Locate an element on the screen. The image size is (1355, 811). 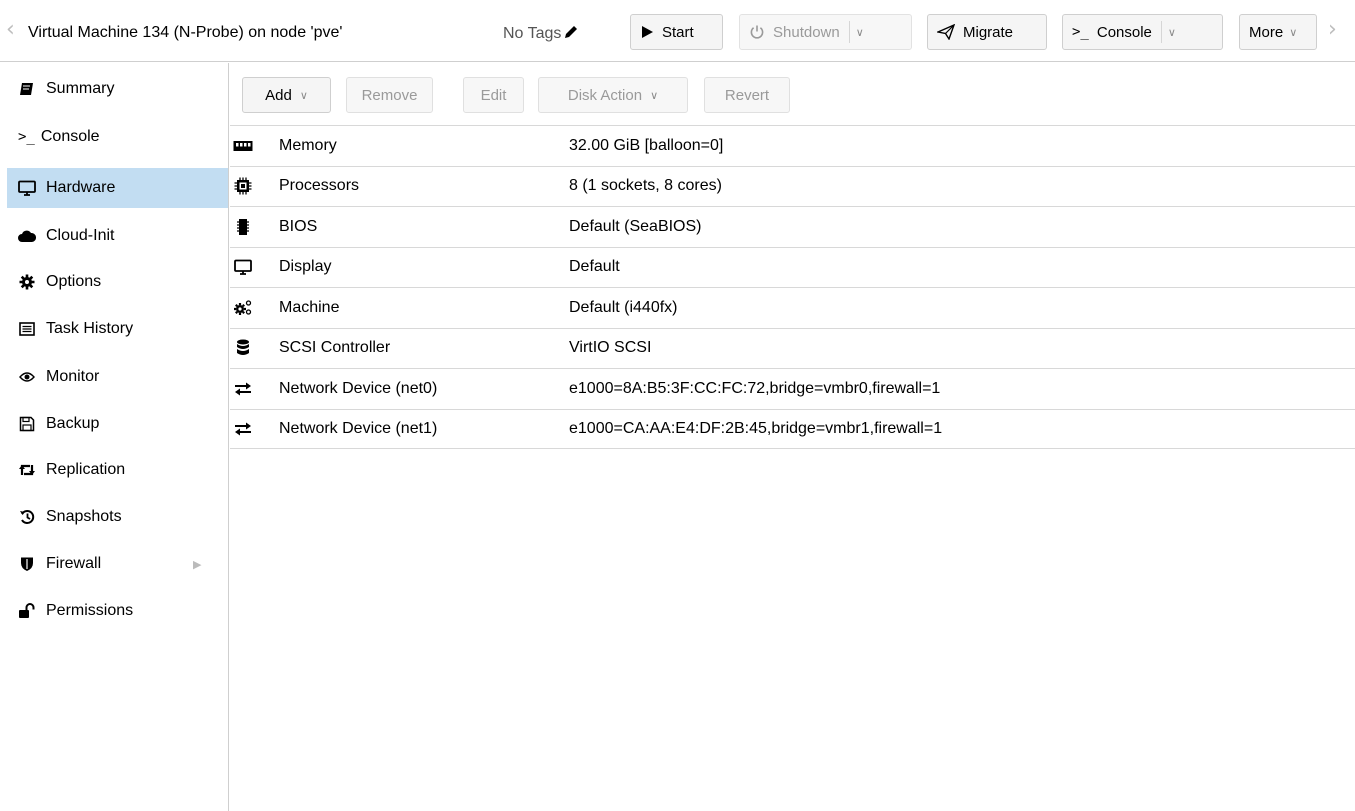
hardware-name: Memory is located at coordinates (308, 145).